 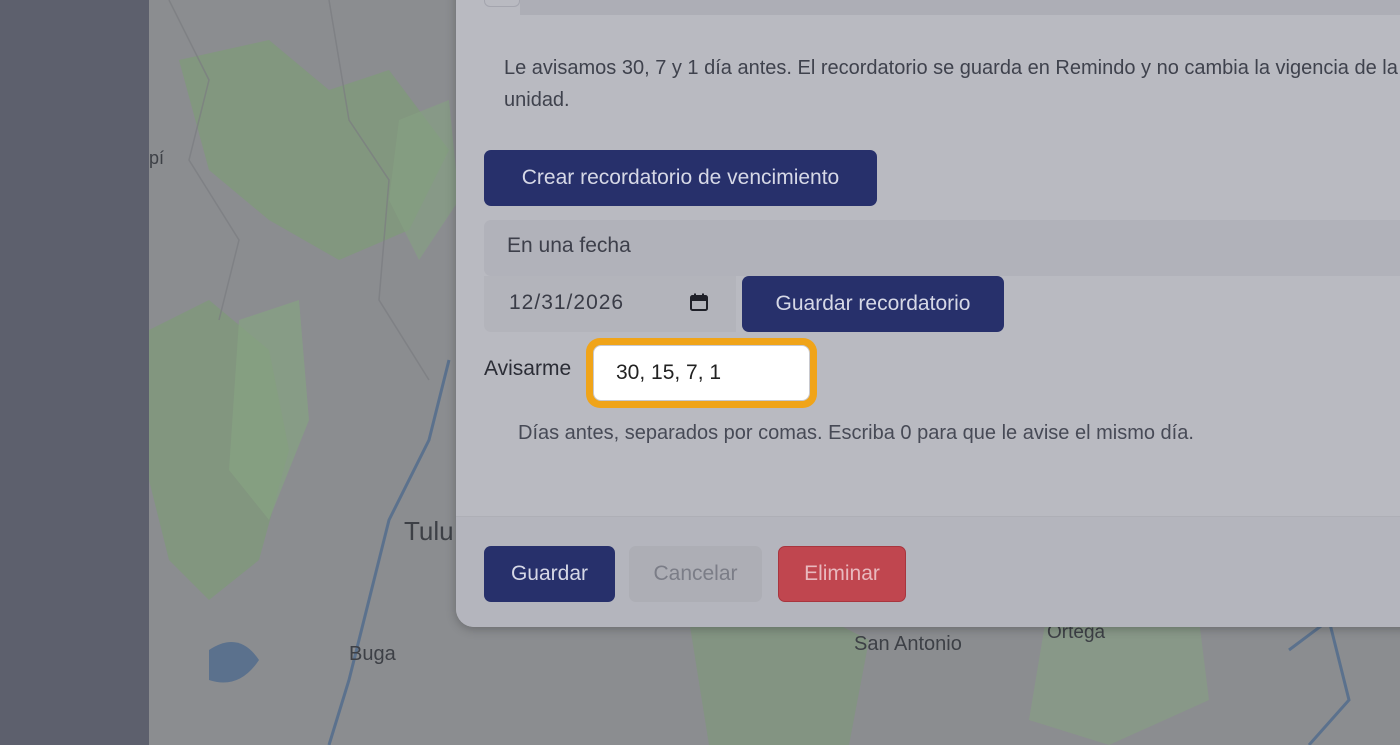 I want to click on create-expiry-reminder-button: Crear recordatorio de vencimiento, so click(x=680, y=178).